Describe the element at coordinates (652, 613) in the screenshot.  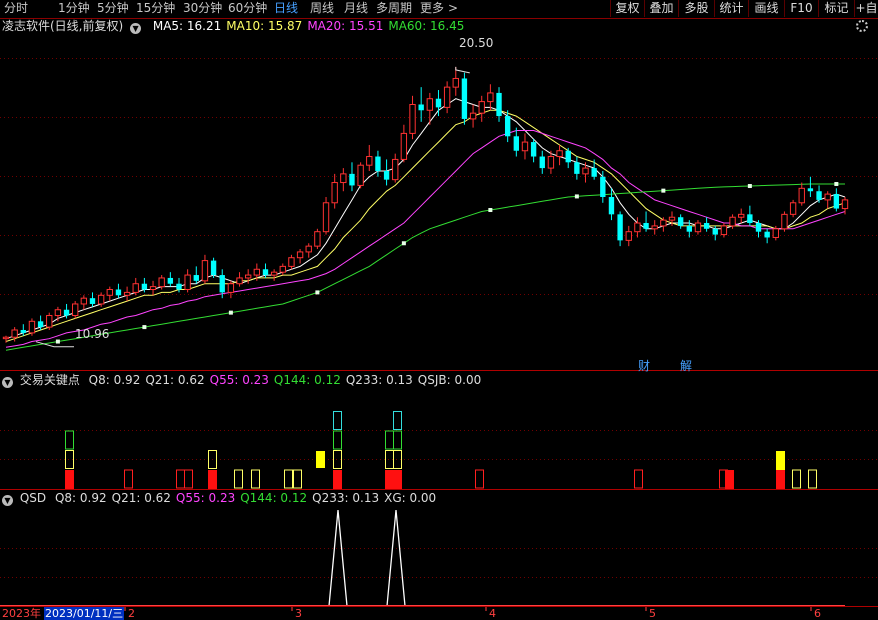
I see `axis-month: 5` at that location.